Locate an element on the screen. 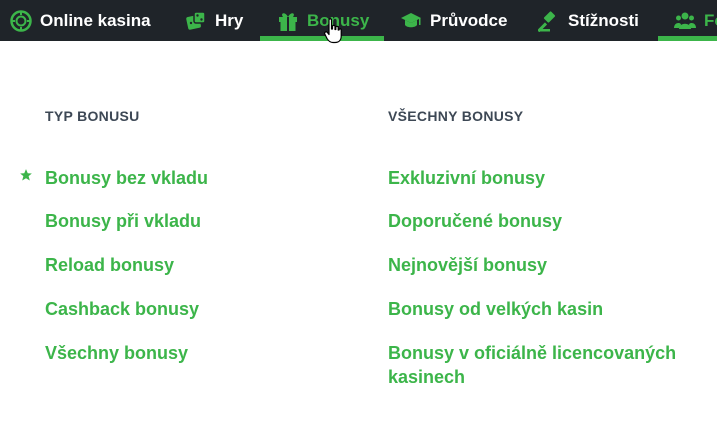 Image resolution: width=717 pixels, height=438 pixels. nav-label: Průvodce is located at coordinates (469, 20).